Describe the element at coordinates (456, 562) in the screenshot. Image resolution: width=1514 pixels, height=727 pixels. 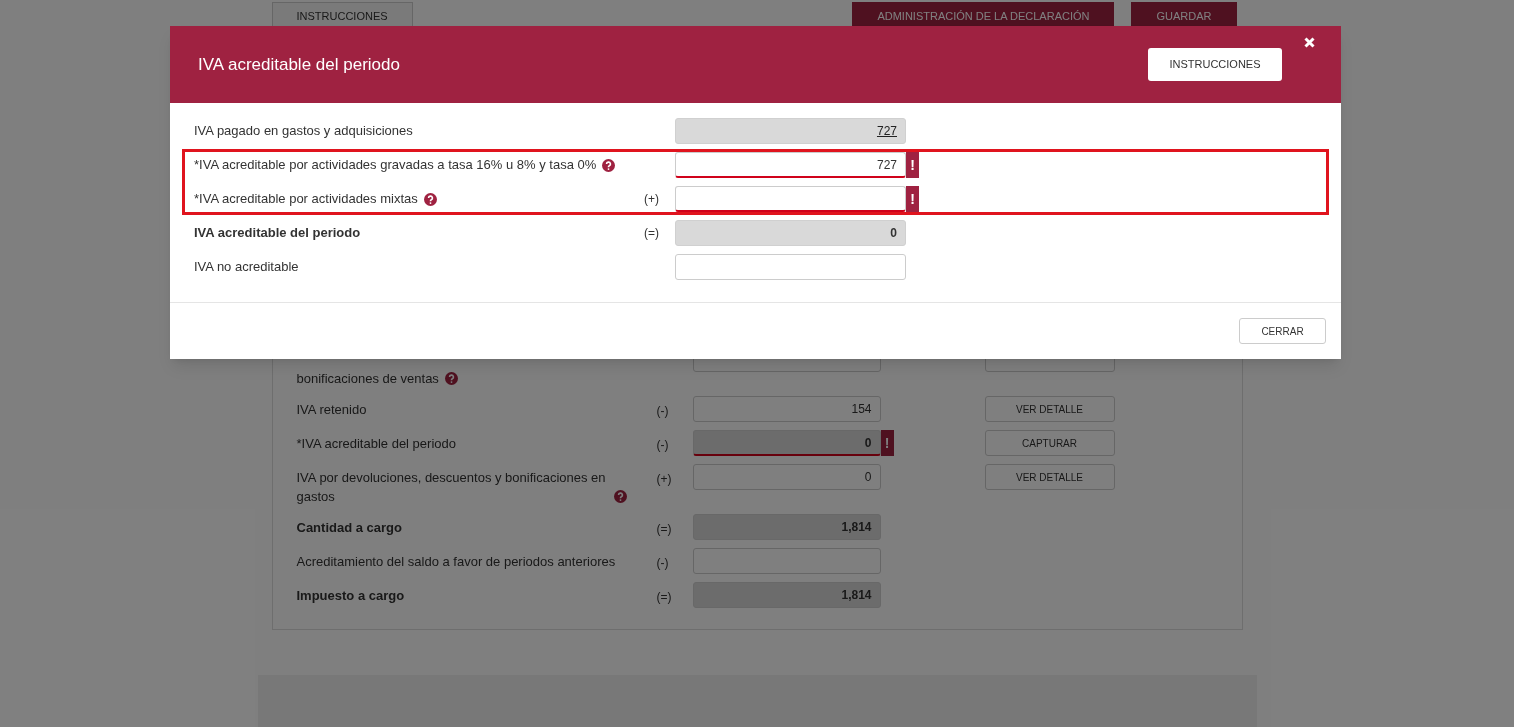
I see `field-label: Acreditamiento del saldo a favor de periodos anteriores` at that location.